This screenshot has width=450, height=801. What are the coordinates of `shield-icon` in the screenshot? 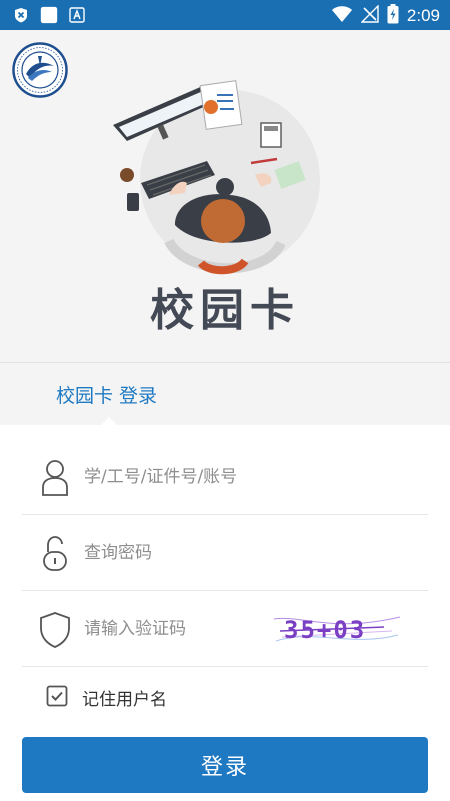 It's located at (55, 629).